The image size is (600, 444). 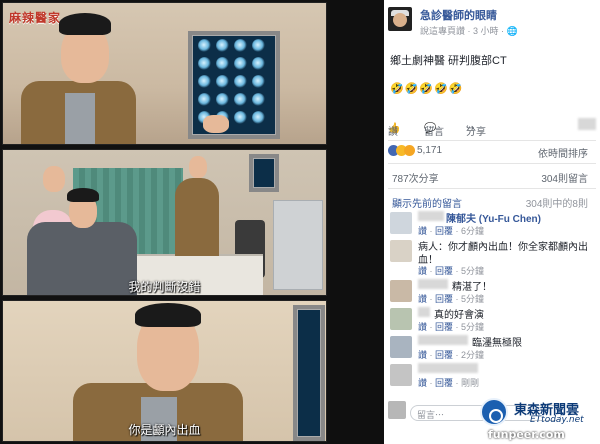 I want to click on doctor-hair, so click(x=85, y=24).